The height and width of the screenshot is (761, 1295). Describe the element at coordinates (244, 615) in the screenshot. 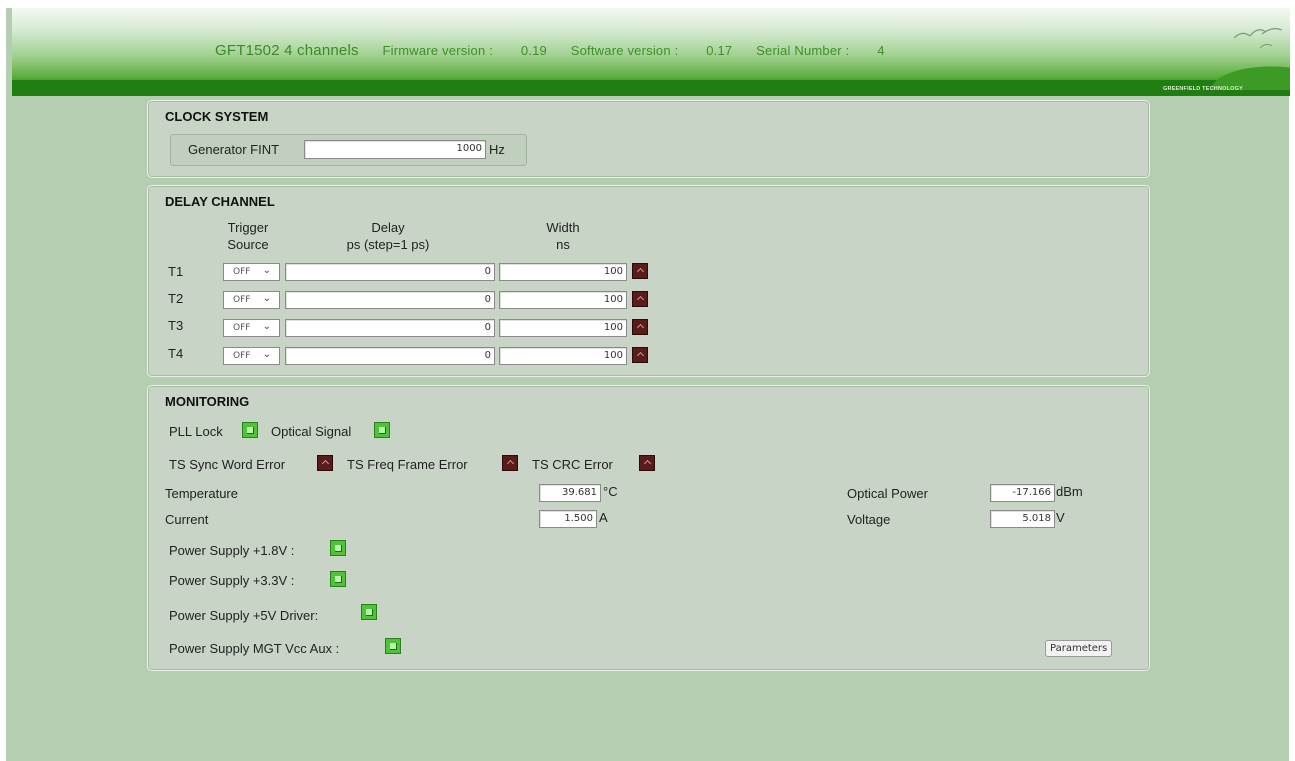

I see `ps-5v-label: Power Supply +5V Driver:` at that location.